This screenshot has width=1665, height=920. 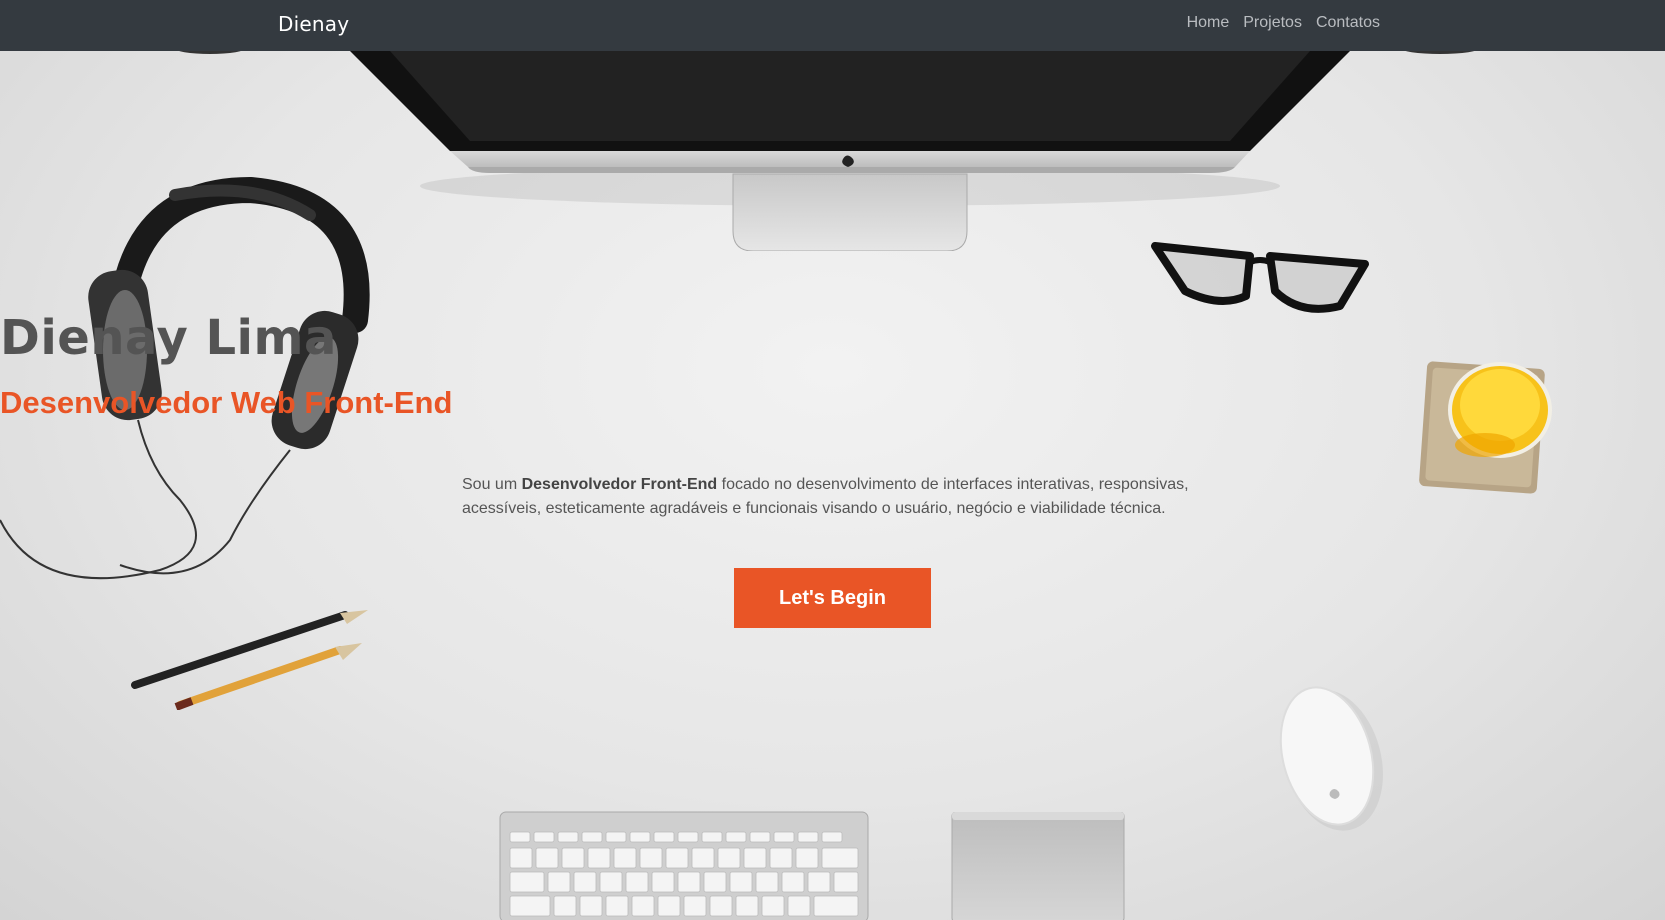 I want to click on hero-subtitle: Desenvolvedor Web Front-End, so click(x=226, y=402).